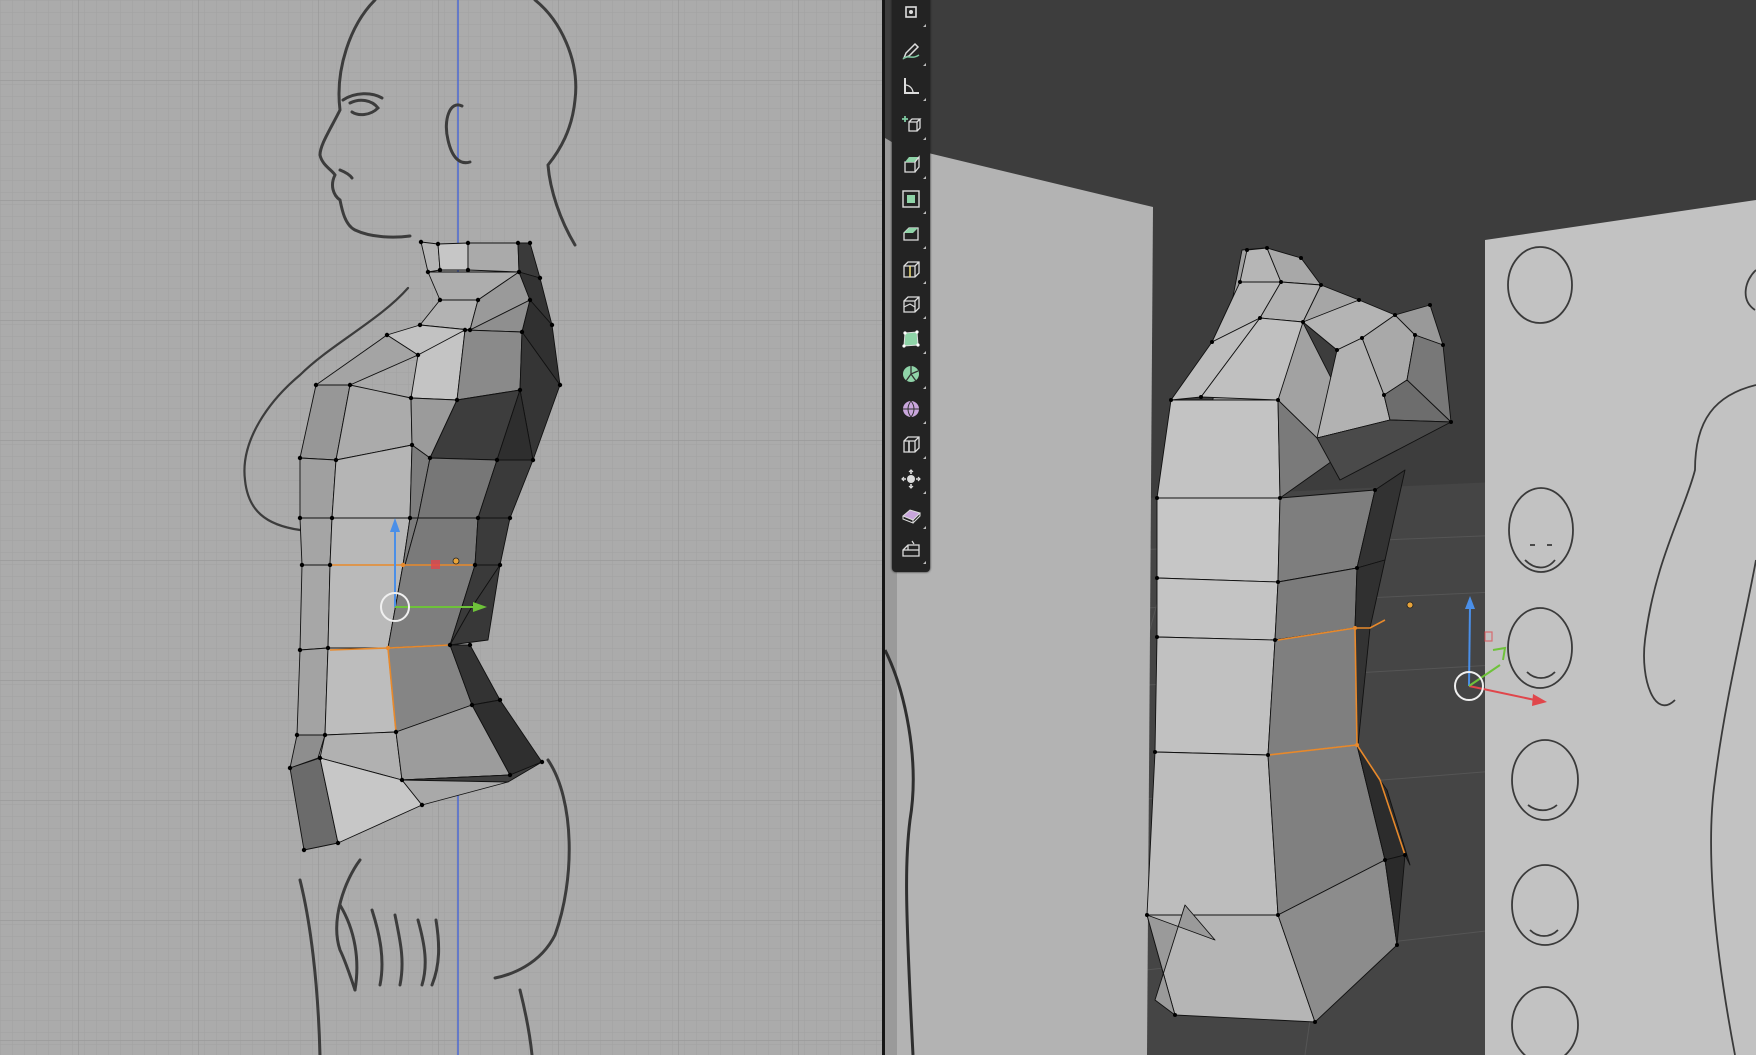 This screenshot has width=1756, height=1055. I want to click on rip-region-tool-button, so click(911, 549).